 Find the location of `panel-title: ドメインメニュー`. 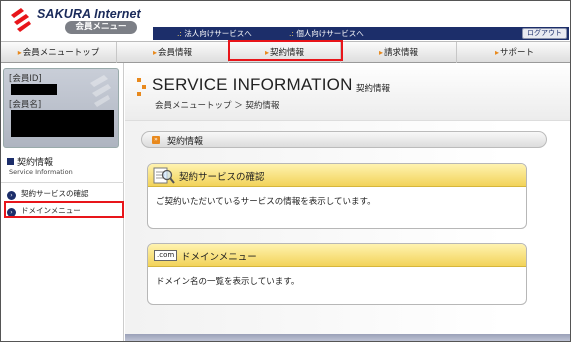

panel-title: ドメインメニュー is located at coordinates (219, 256).